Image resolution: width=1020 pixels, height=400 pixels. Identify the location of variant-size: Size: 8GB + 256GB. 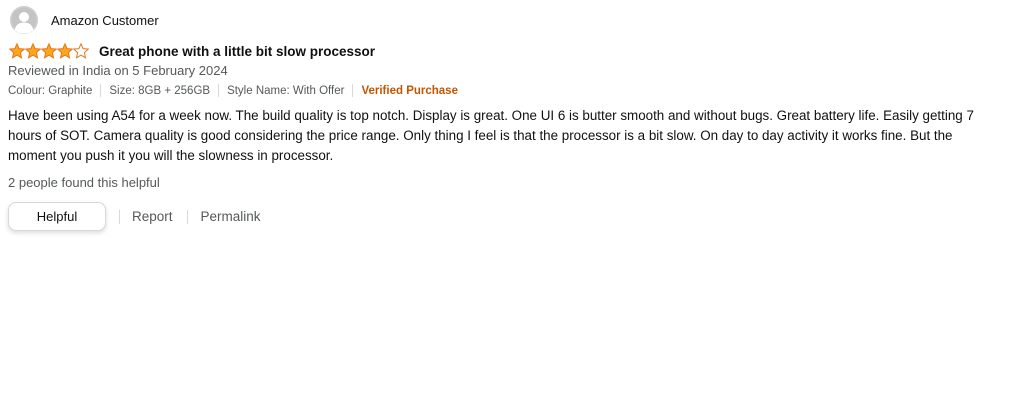
(159, 91).